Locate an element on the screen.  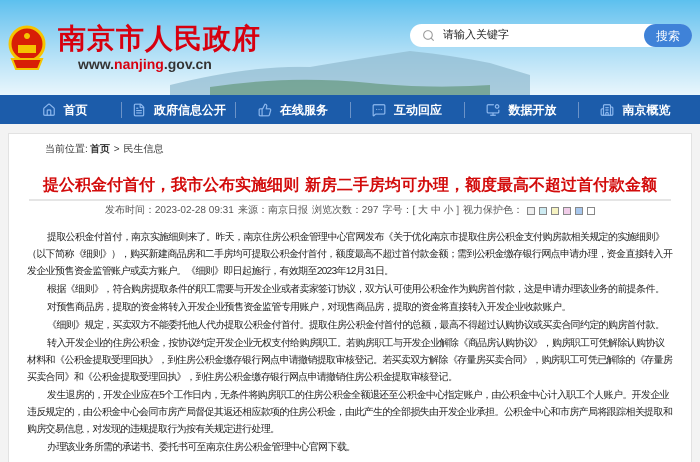
article-paragraph: 提取公积金付首付，南京实施细则来了。昨天，南京住房公积金管理中心官网发布《关于优化南京市提取住房公积金支付购房款相关规定的实施细则》（以下简称《细则》），购买新建商品房和二手房均可提取公积金付首付，额度最高不超过首付款金额；需到公积金缴存银行网点申请办理，资金直接转入开发企业预售资金监管账户或卖方账户。《细则》即日起施行，有效期至2023年12月31日。 is located at coordinates (350, 254).